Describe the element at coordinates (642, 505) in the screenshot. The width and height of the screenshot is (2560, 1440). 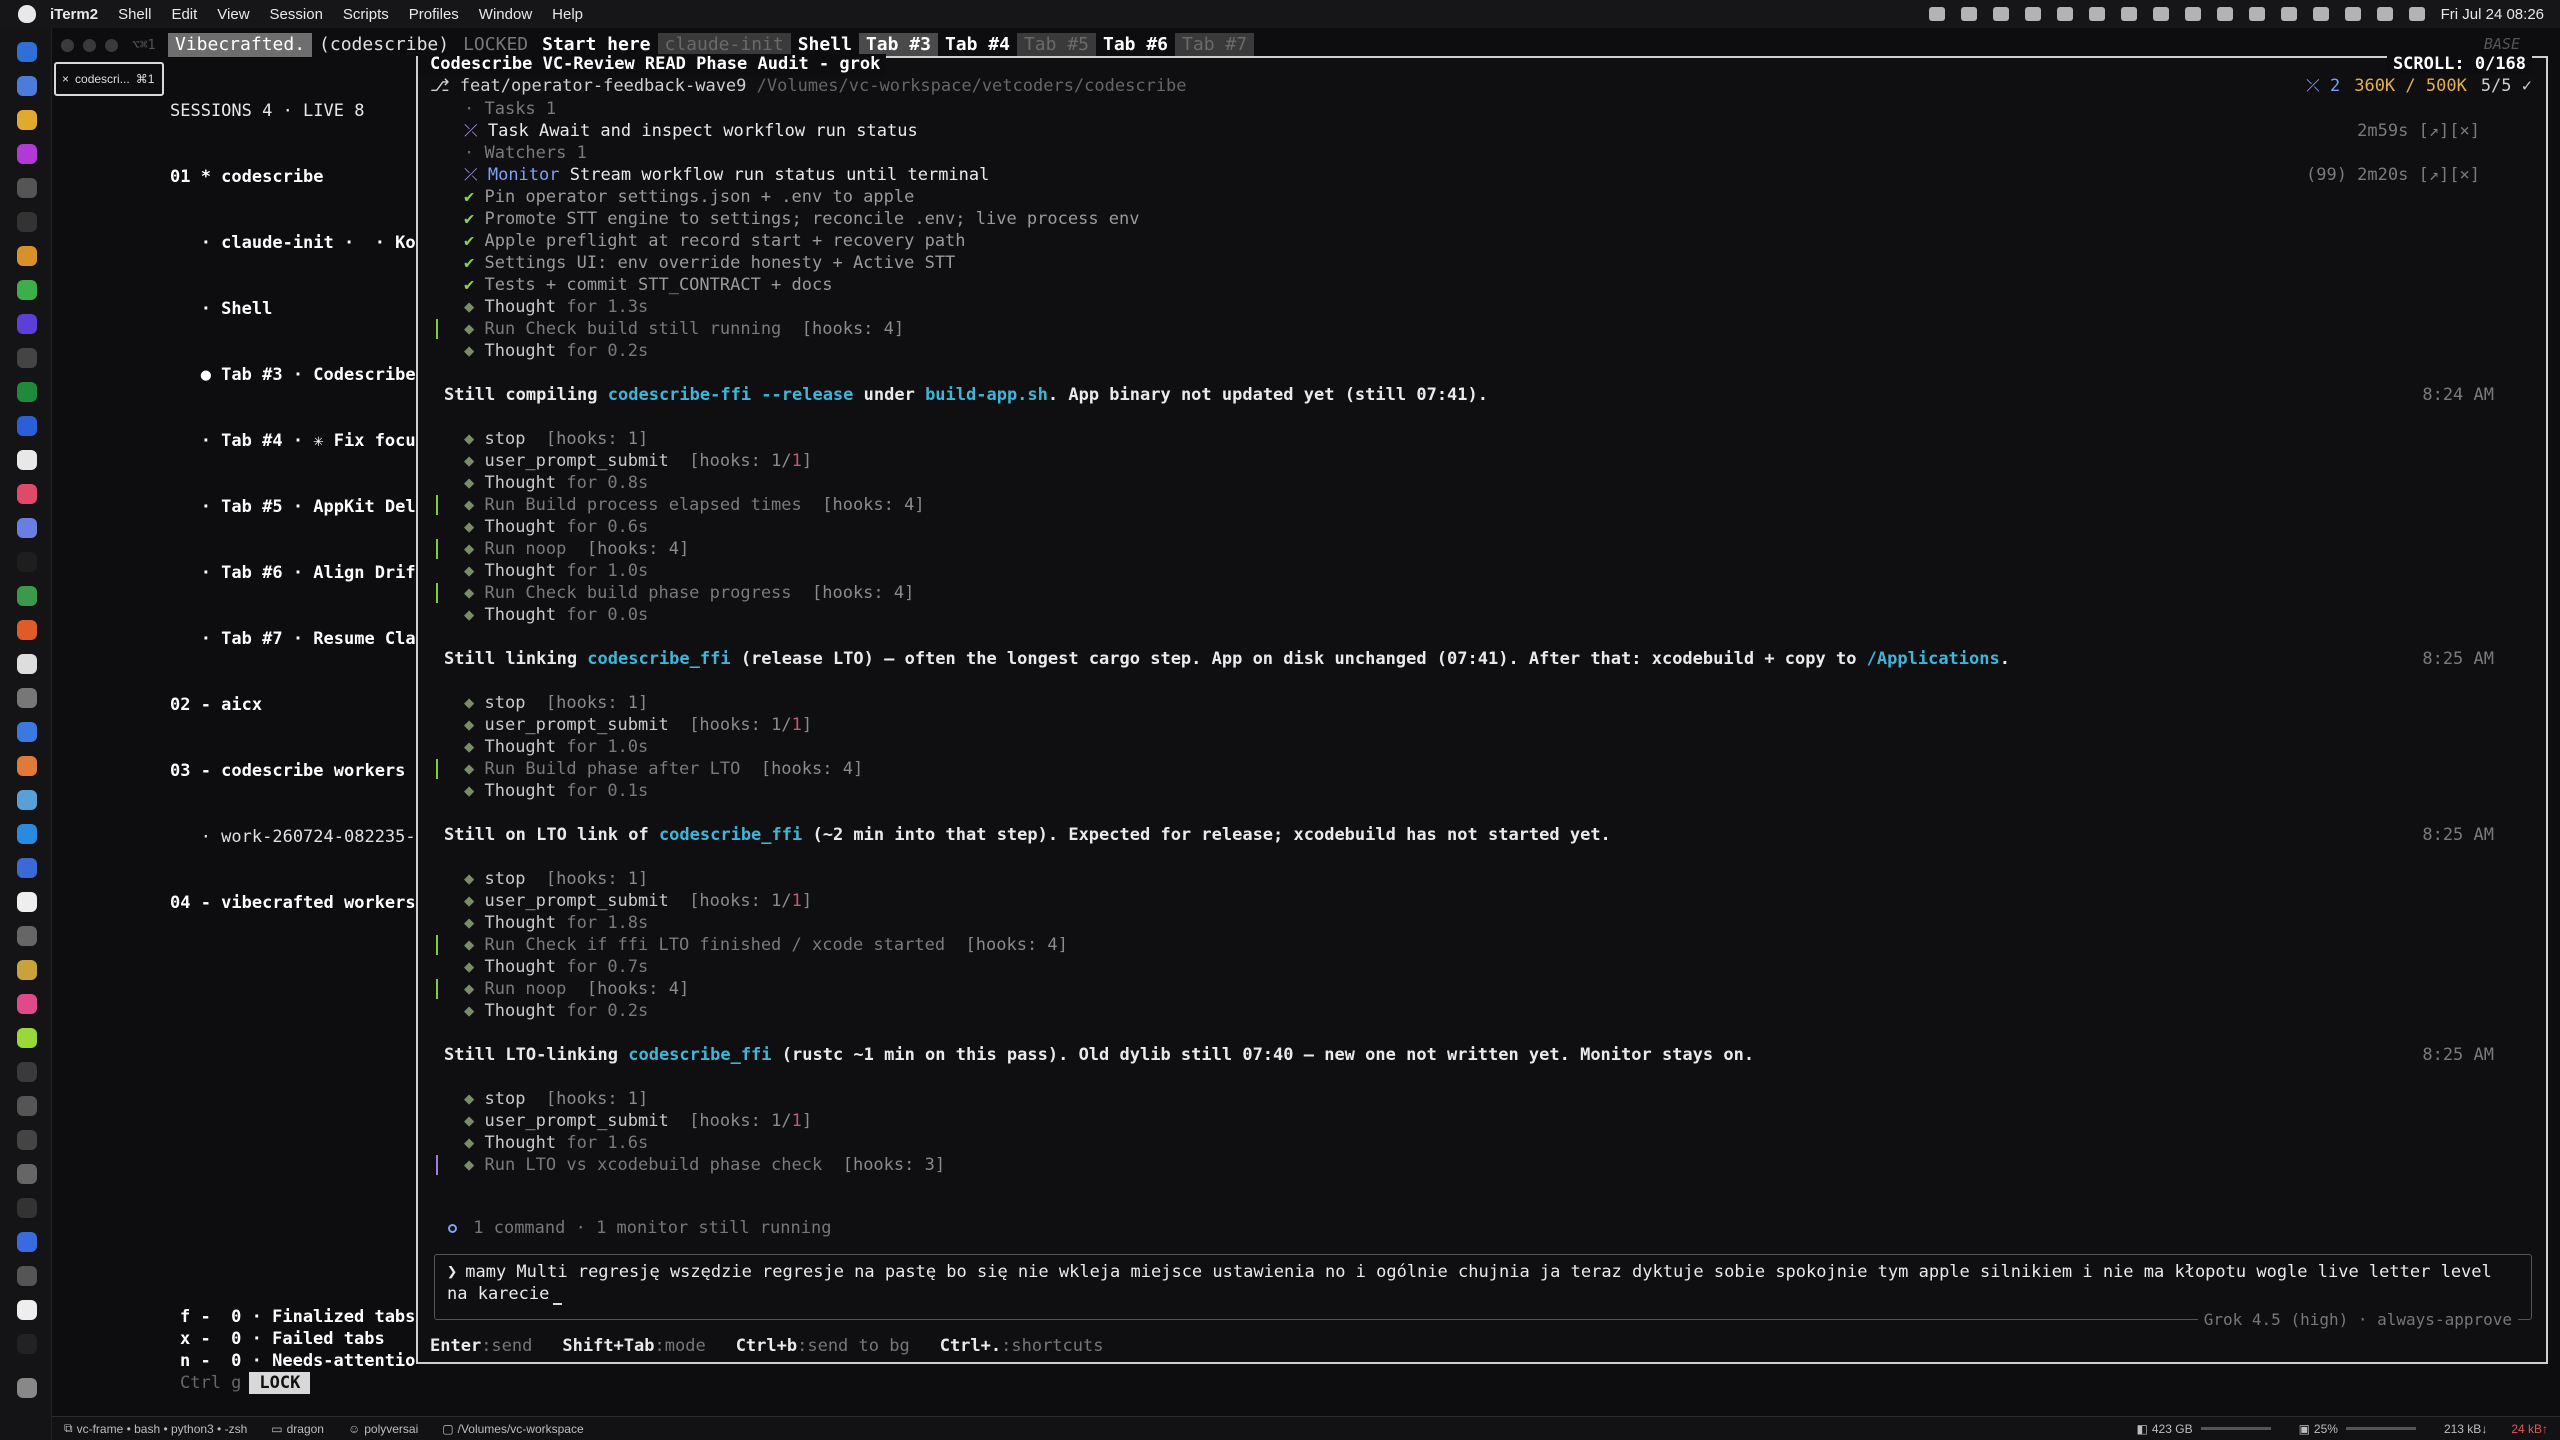
I see `run-label: Run Build process elapsed times` at that location.